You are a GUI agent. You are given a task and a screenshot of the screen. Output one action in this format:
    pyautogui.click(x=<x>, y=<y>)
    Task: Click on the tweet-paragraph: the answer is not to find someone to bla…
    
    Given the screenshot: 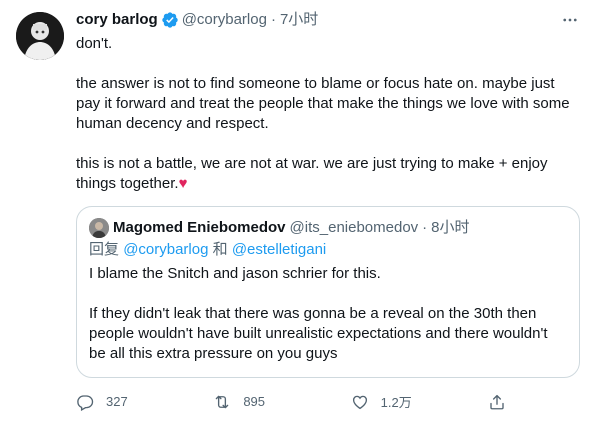 What is the action you would take?
    pyautogui.click(x=323, y=103)
    